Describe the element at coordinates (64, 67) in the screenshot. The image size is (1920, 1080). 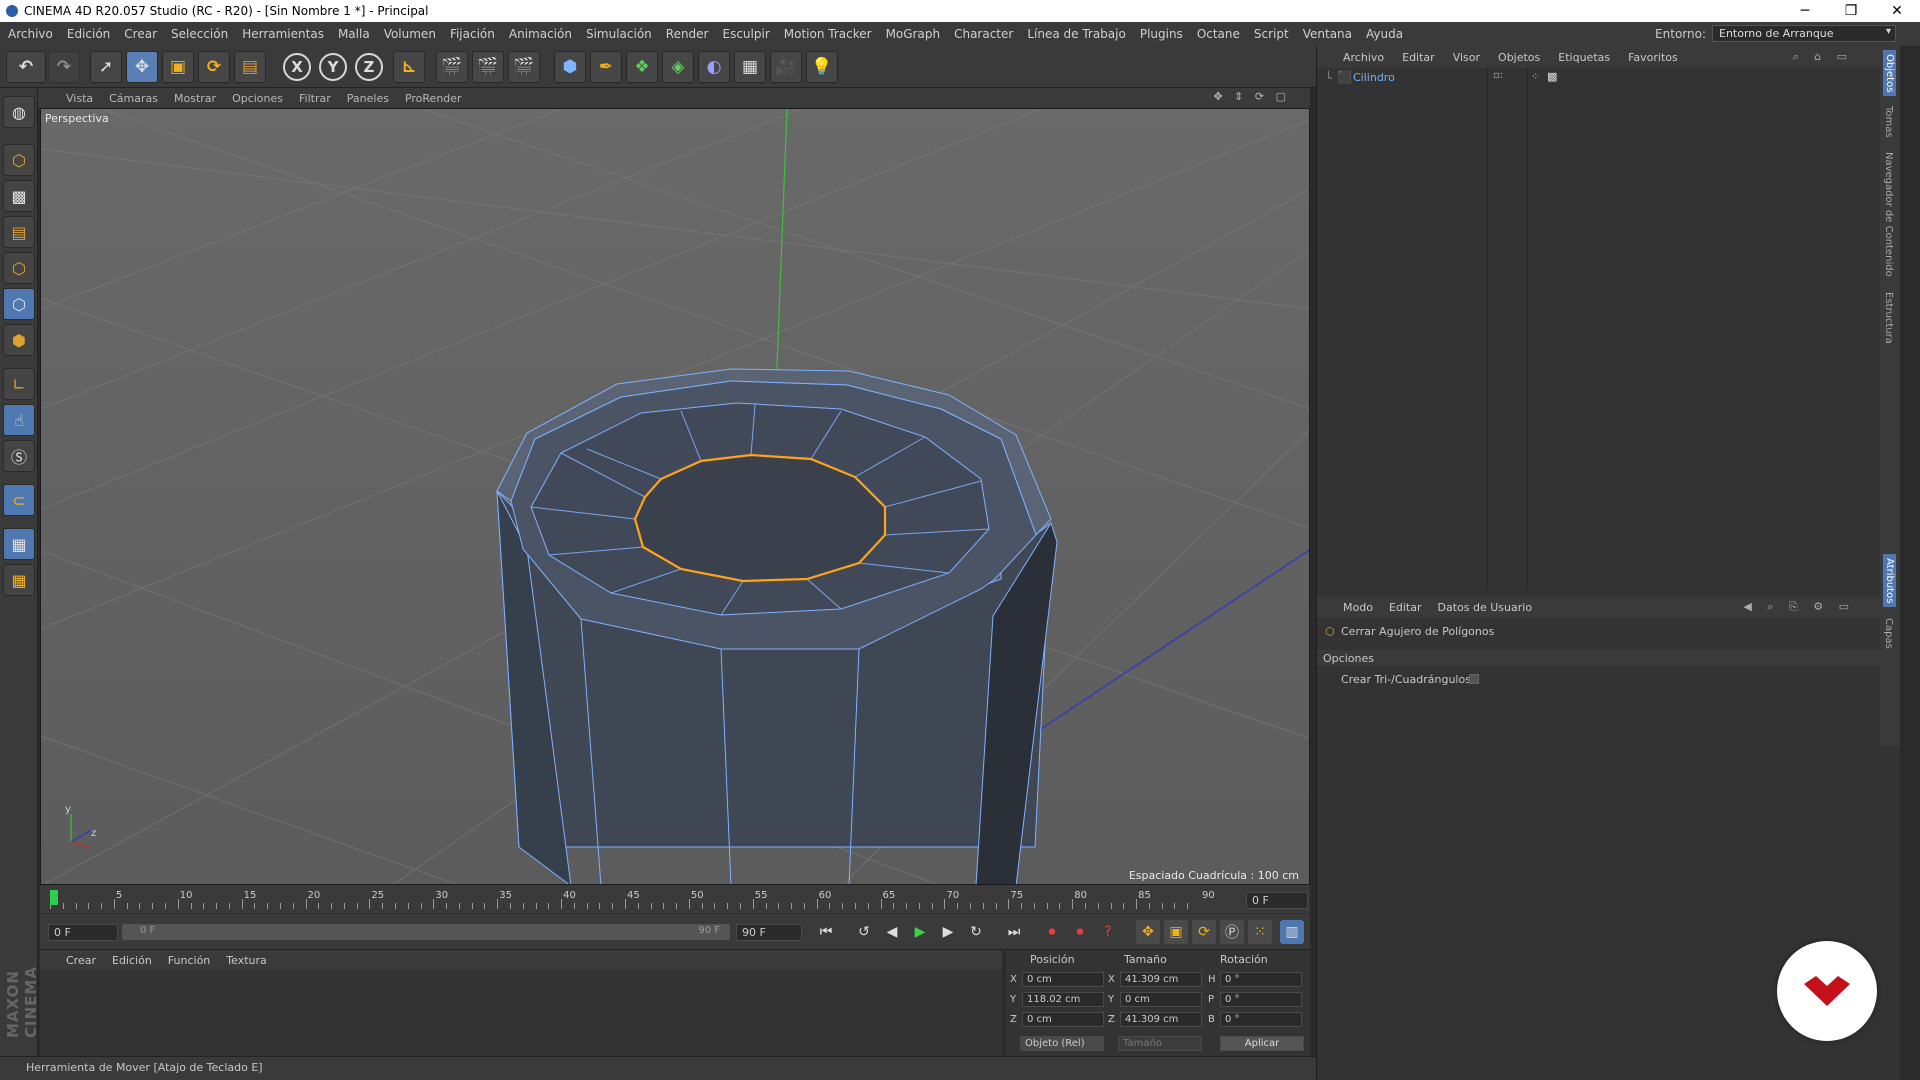
I see `redo-icon: ↷` at that location.